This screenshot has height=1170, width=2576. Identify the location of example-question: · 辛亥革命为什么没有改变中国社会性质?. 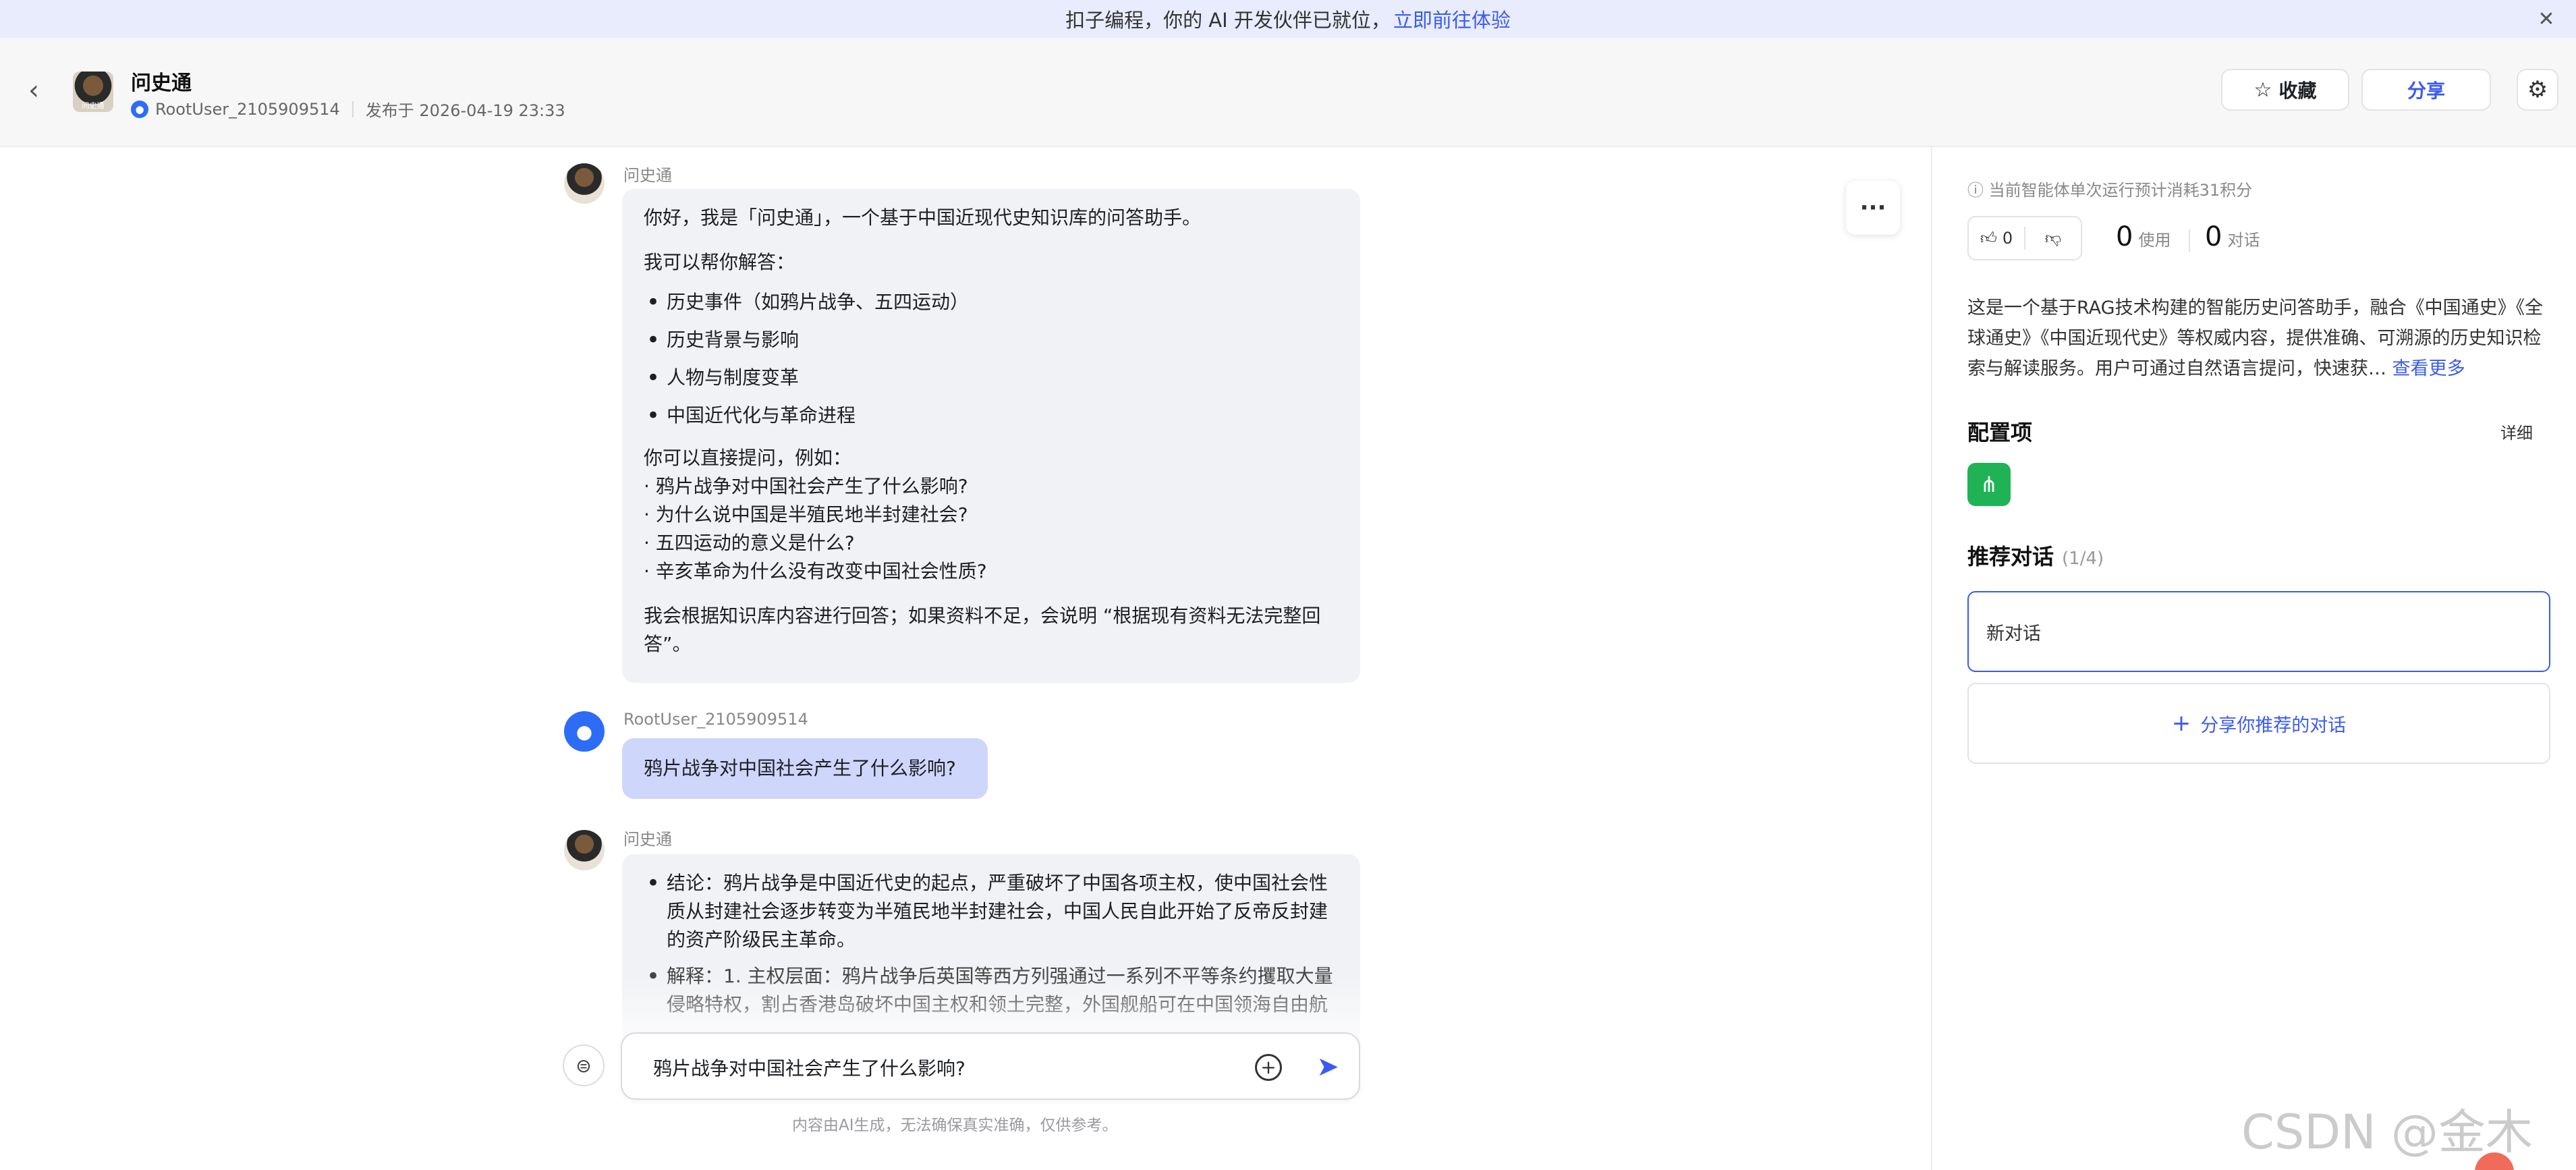
(815, 571).